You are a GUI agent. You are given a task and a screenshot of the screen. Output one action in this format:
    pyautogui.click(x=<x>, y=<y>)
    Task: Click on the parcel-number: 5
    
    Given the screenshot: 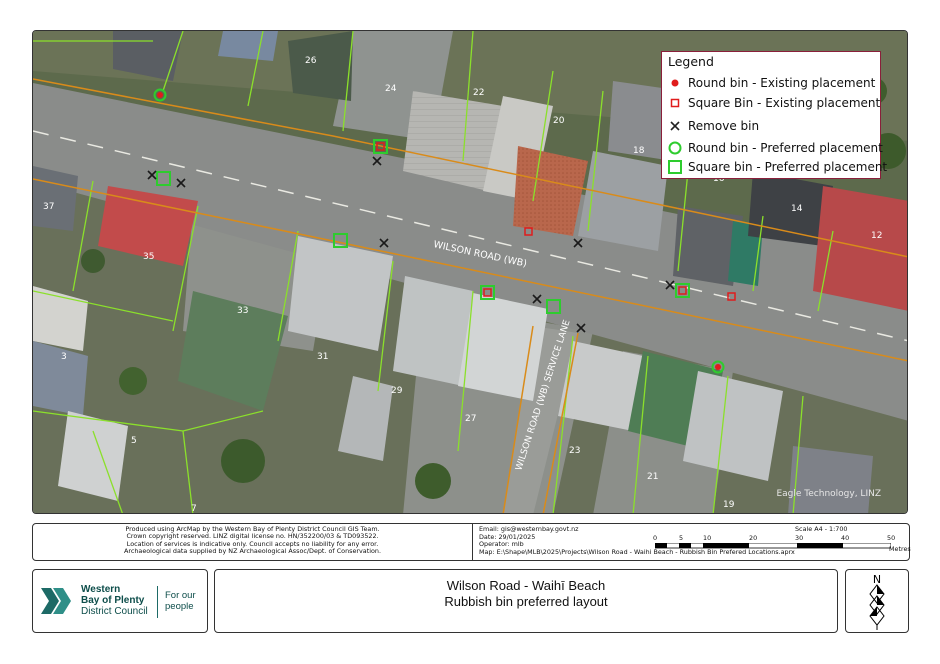 What is the action you would take?
    pyautogui.click(x=134, y=441)
    